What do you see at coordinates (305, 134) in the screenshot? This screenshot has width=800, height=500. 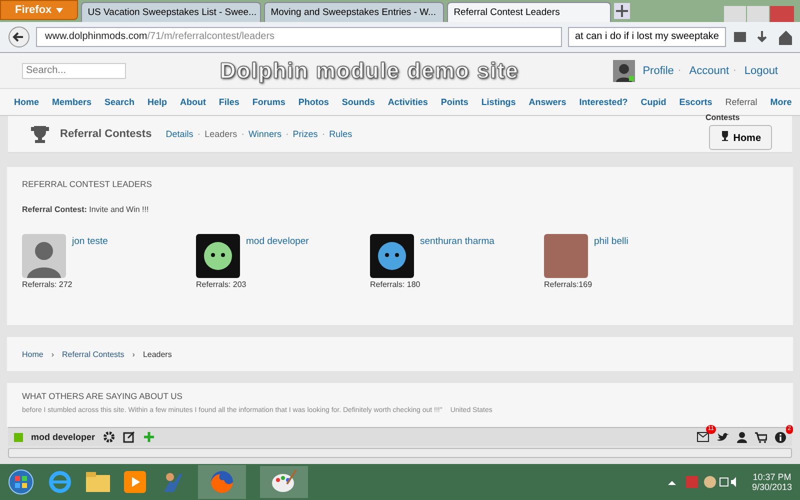 I see `section-link: Prizes` at bounding box center [305, 134].